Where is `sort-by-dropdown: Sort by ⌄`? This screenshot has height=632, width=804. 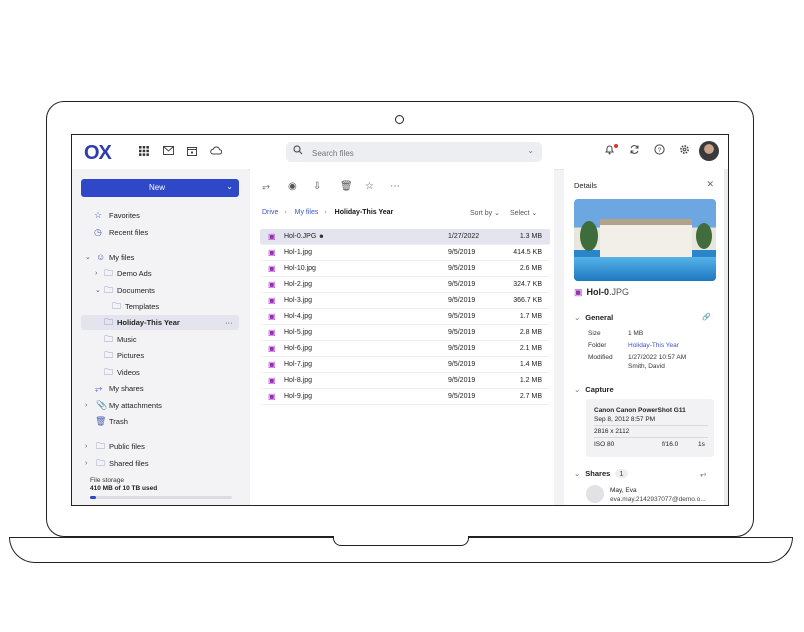
sort-by-dropdown: Sort by ⌄ is located at coordinates (485, 213).